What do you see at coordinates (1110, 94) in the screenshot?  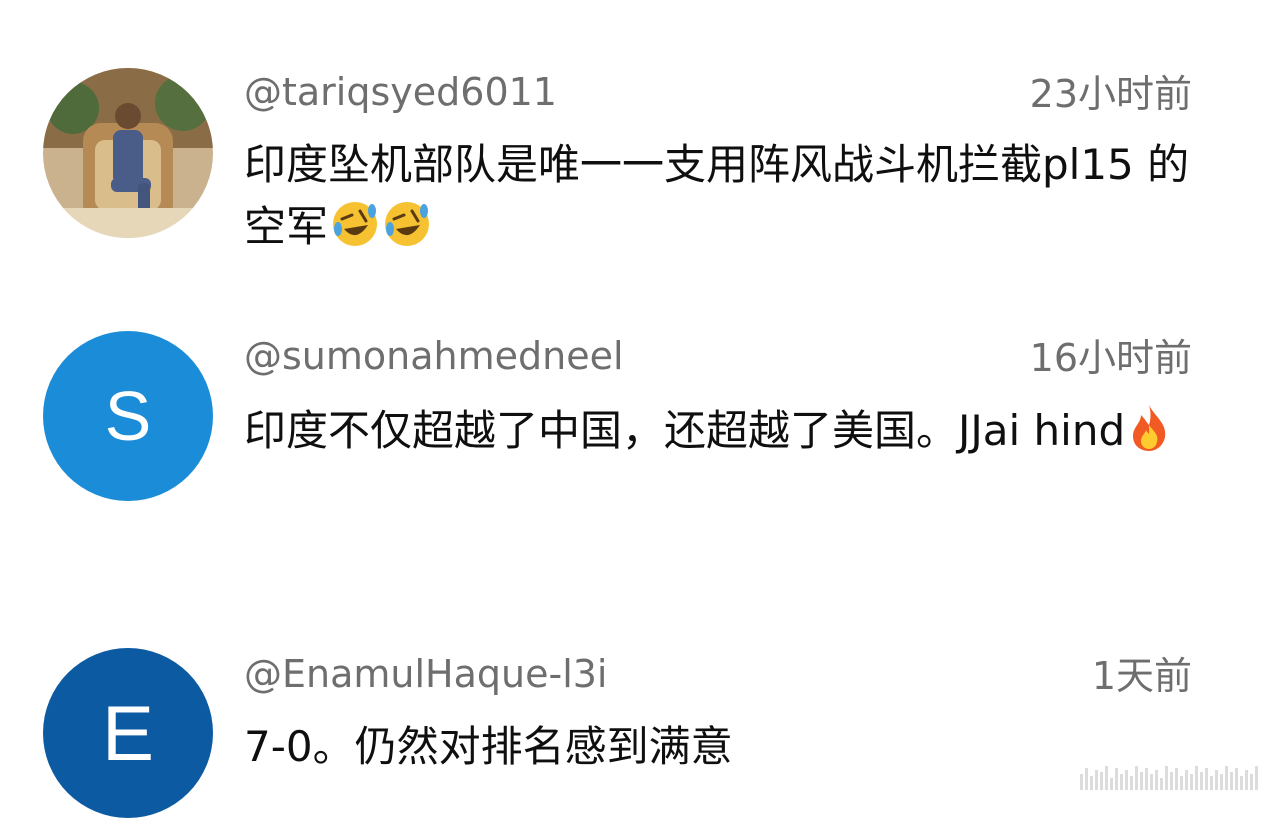 I see `comment-timestamp: 23小时前` at bounding box center [1110, 94].